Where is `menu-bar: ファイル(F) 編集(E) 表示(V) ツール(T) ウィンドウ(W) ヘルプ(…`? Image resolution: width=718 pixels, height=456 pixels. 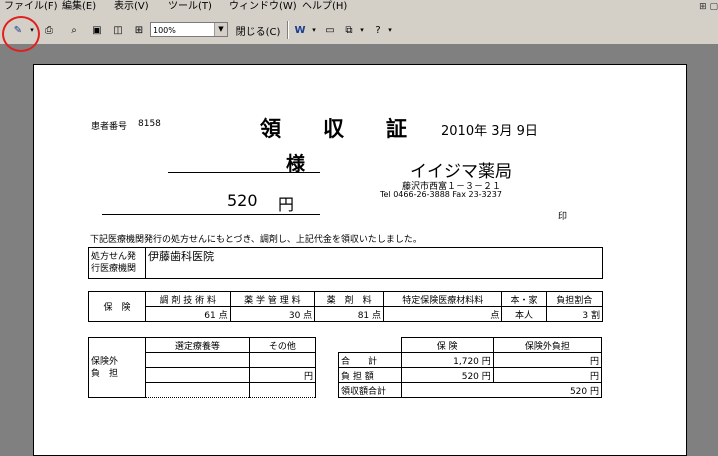
menu-bar: ファイル(F) 編集(E) 表示(V) ツール(T) ウィンドウ(W) ヘルプ(… is located at coordinates (359, 7).